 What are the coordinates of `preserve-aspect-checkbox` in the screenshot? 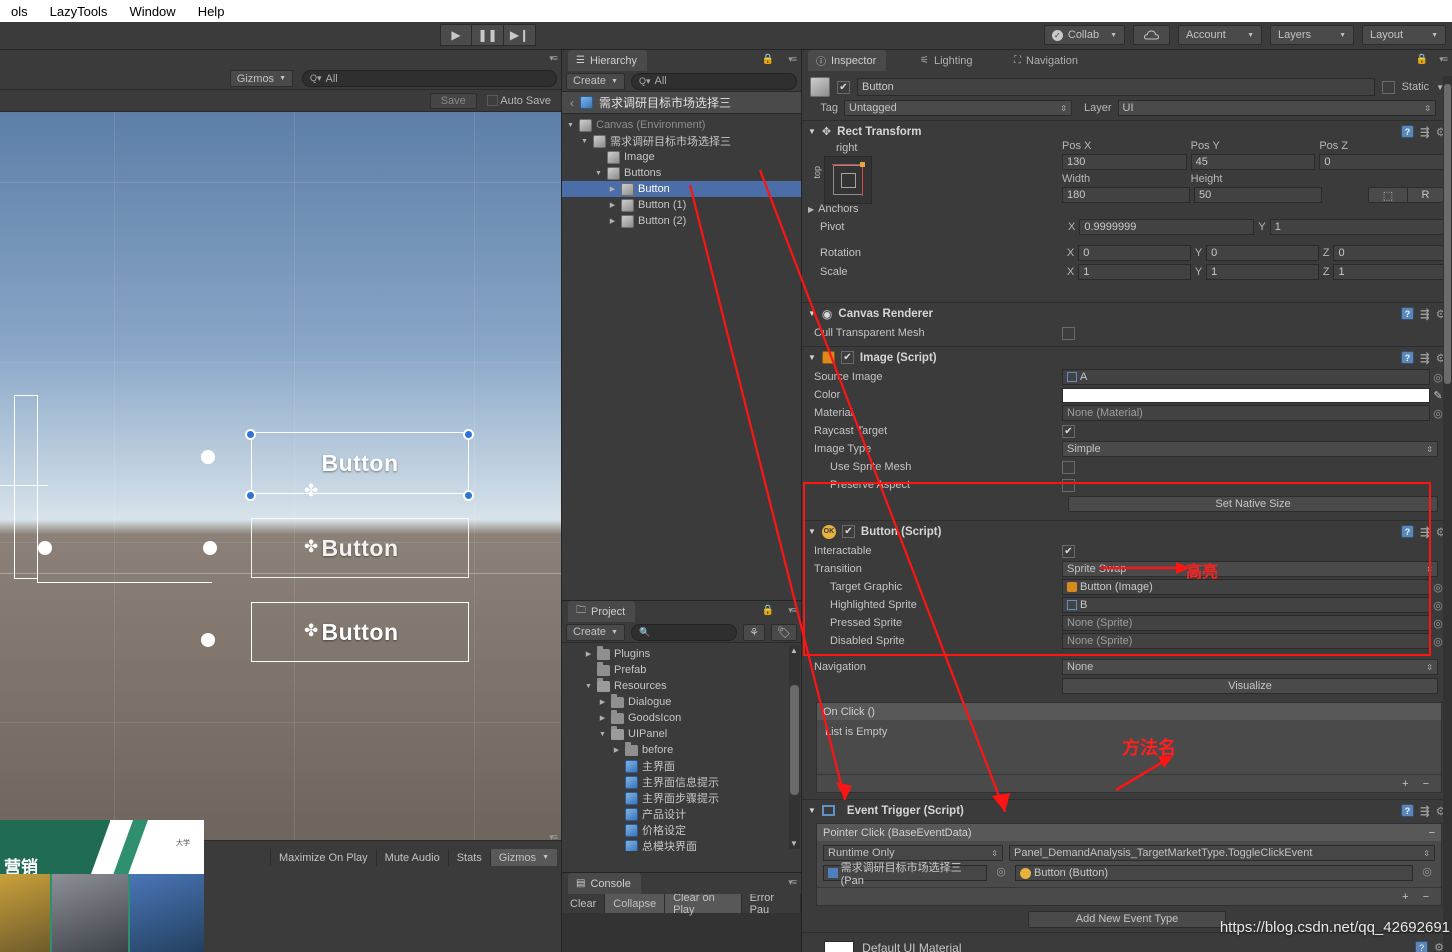 It's located at (1068, 485).